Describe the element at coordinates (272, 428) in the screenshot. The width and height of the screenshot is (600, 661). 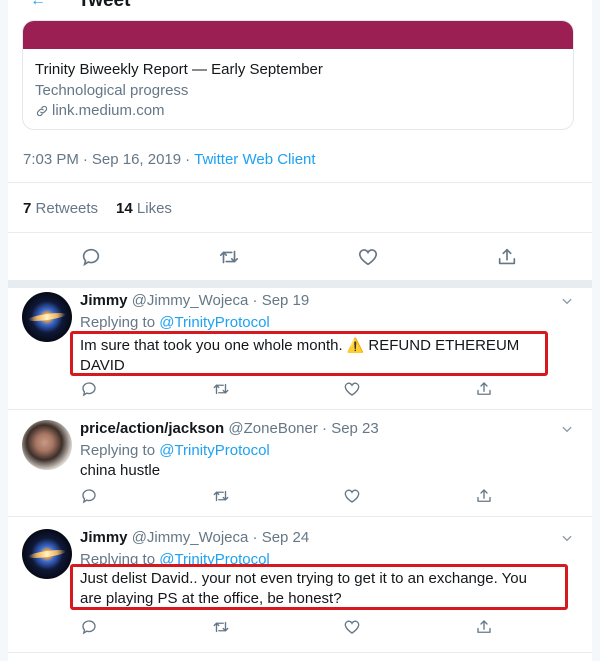
I see `author-handle: @ZoneBoner` at that location.